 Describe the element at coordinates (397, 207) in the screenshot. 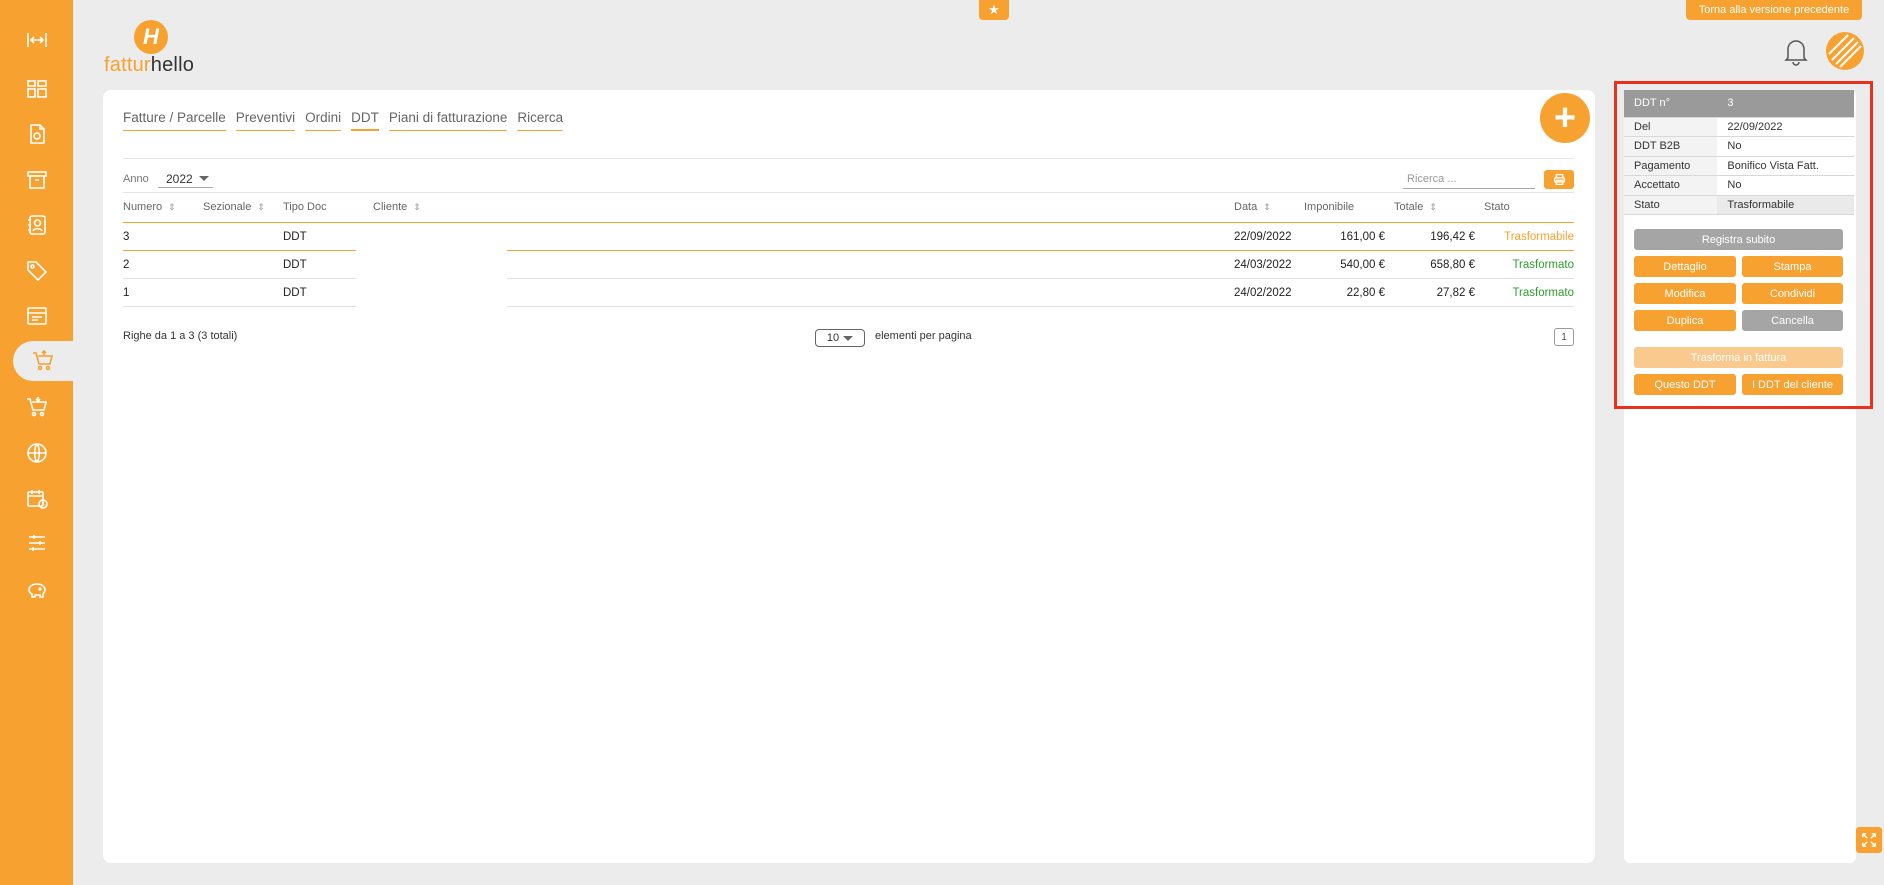

I see `col-header-cliente: Cliente ⇕` at that location.